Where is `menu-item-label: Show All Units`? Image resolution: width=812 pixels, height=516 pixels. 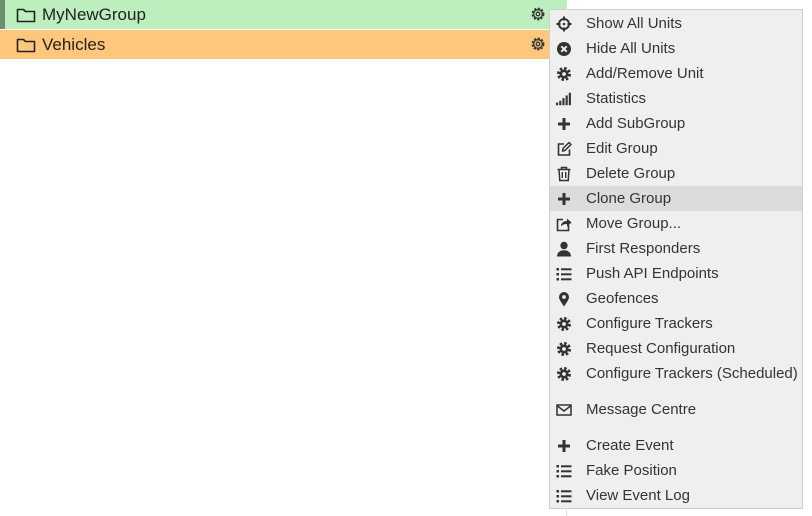
menu-item-label: Show All Units is located at coordinates (634, 23).